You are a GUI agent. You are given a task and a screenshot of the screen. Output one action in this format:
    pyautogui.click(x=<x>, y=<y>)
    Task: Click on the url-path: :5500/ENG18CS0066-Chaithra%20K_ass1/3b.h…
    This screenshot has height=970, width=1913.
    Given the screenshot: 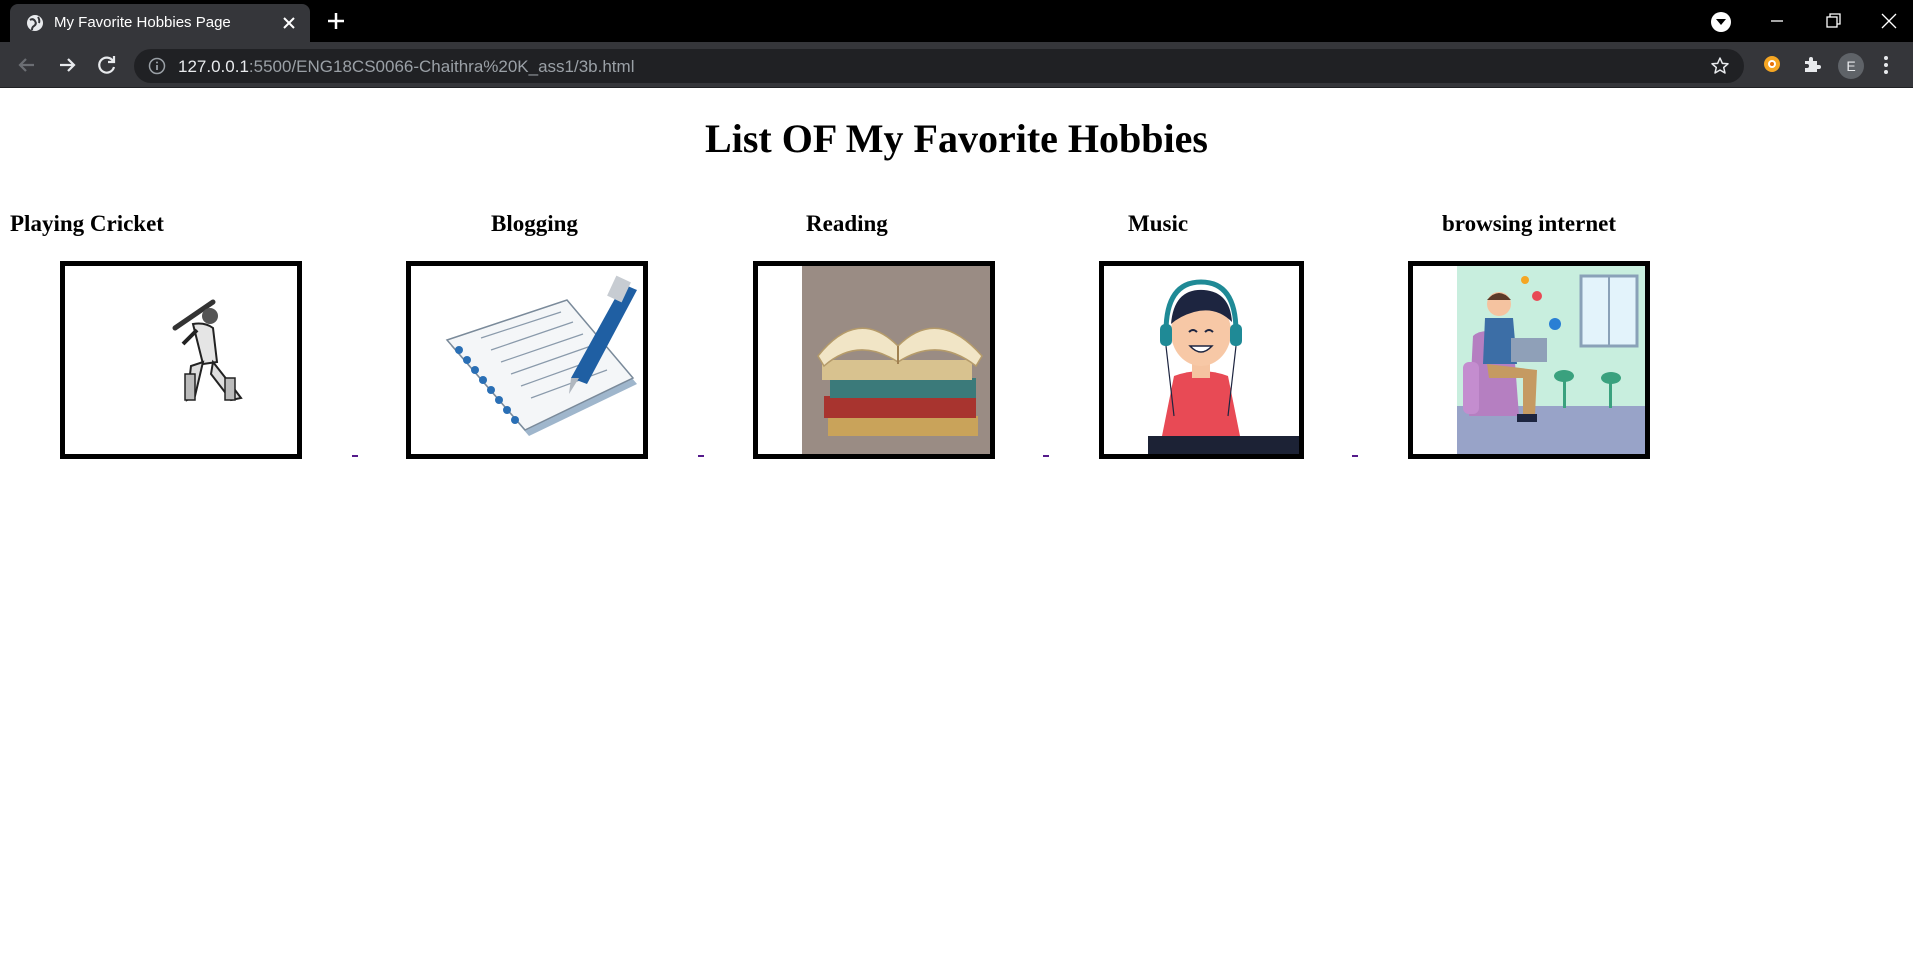 What is the action you would take?
    pyautogui.click(x=441, y=66)
    